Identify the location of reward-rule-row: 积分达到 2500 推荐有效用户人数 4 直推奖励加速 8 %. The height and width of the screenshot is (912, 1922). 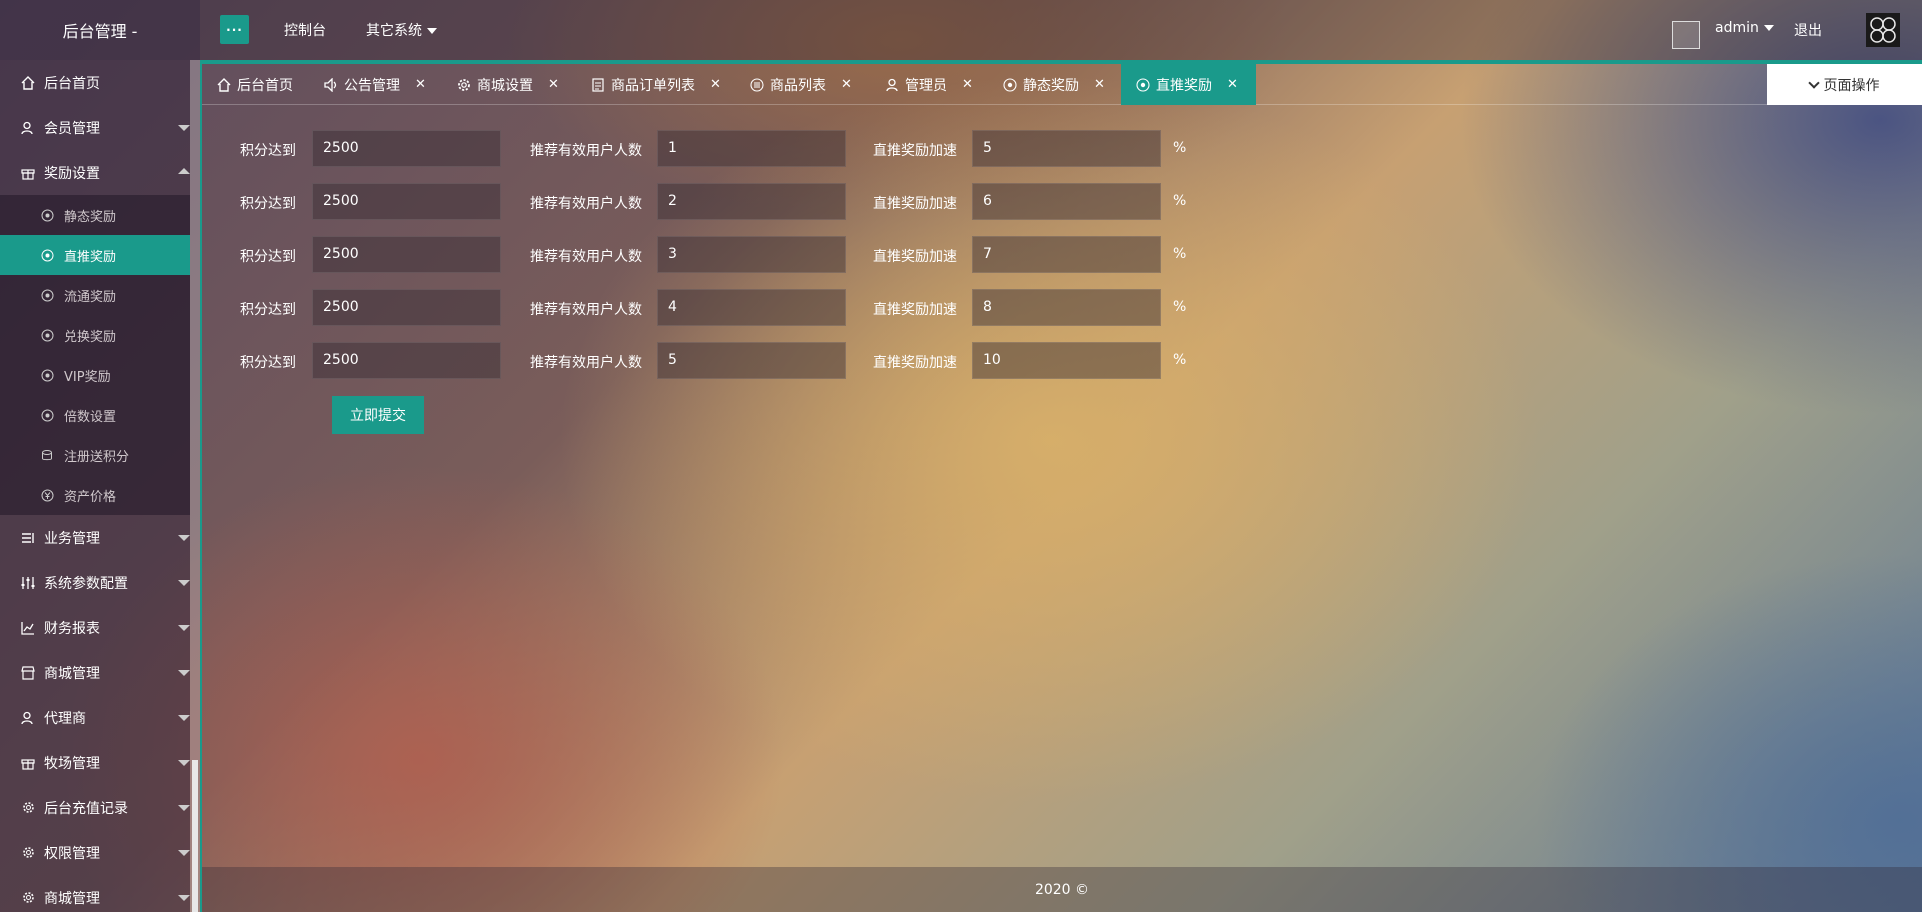
(702, 307).